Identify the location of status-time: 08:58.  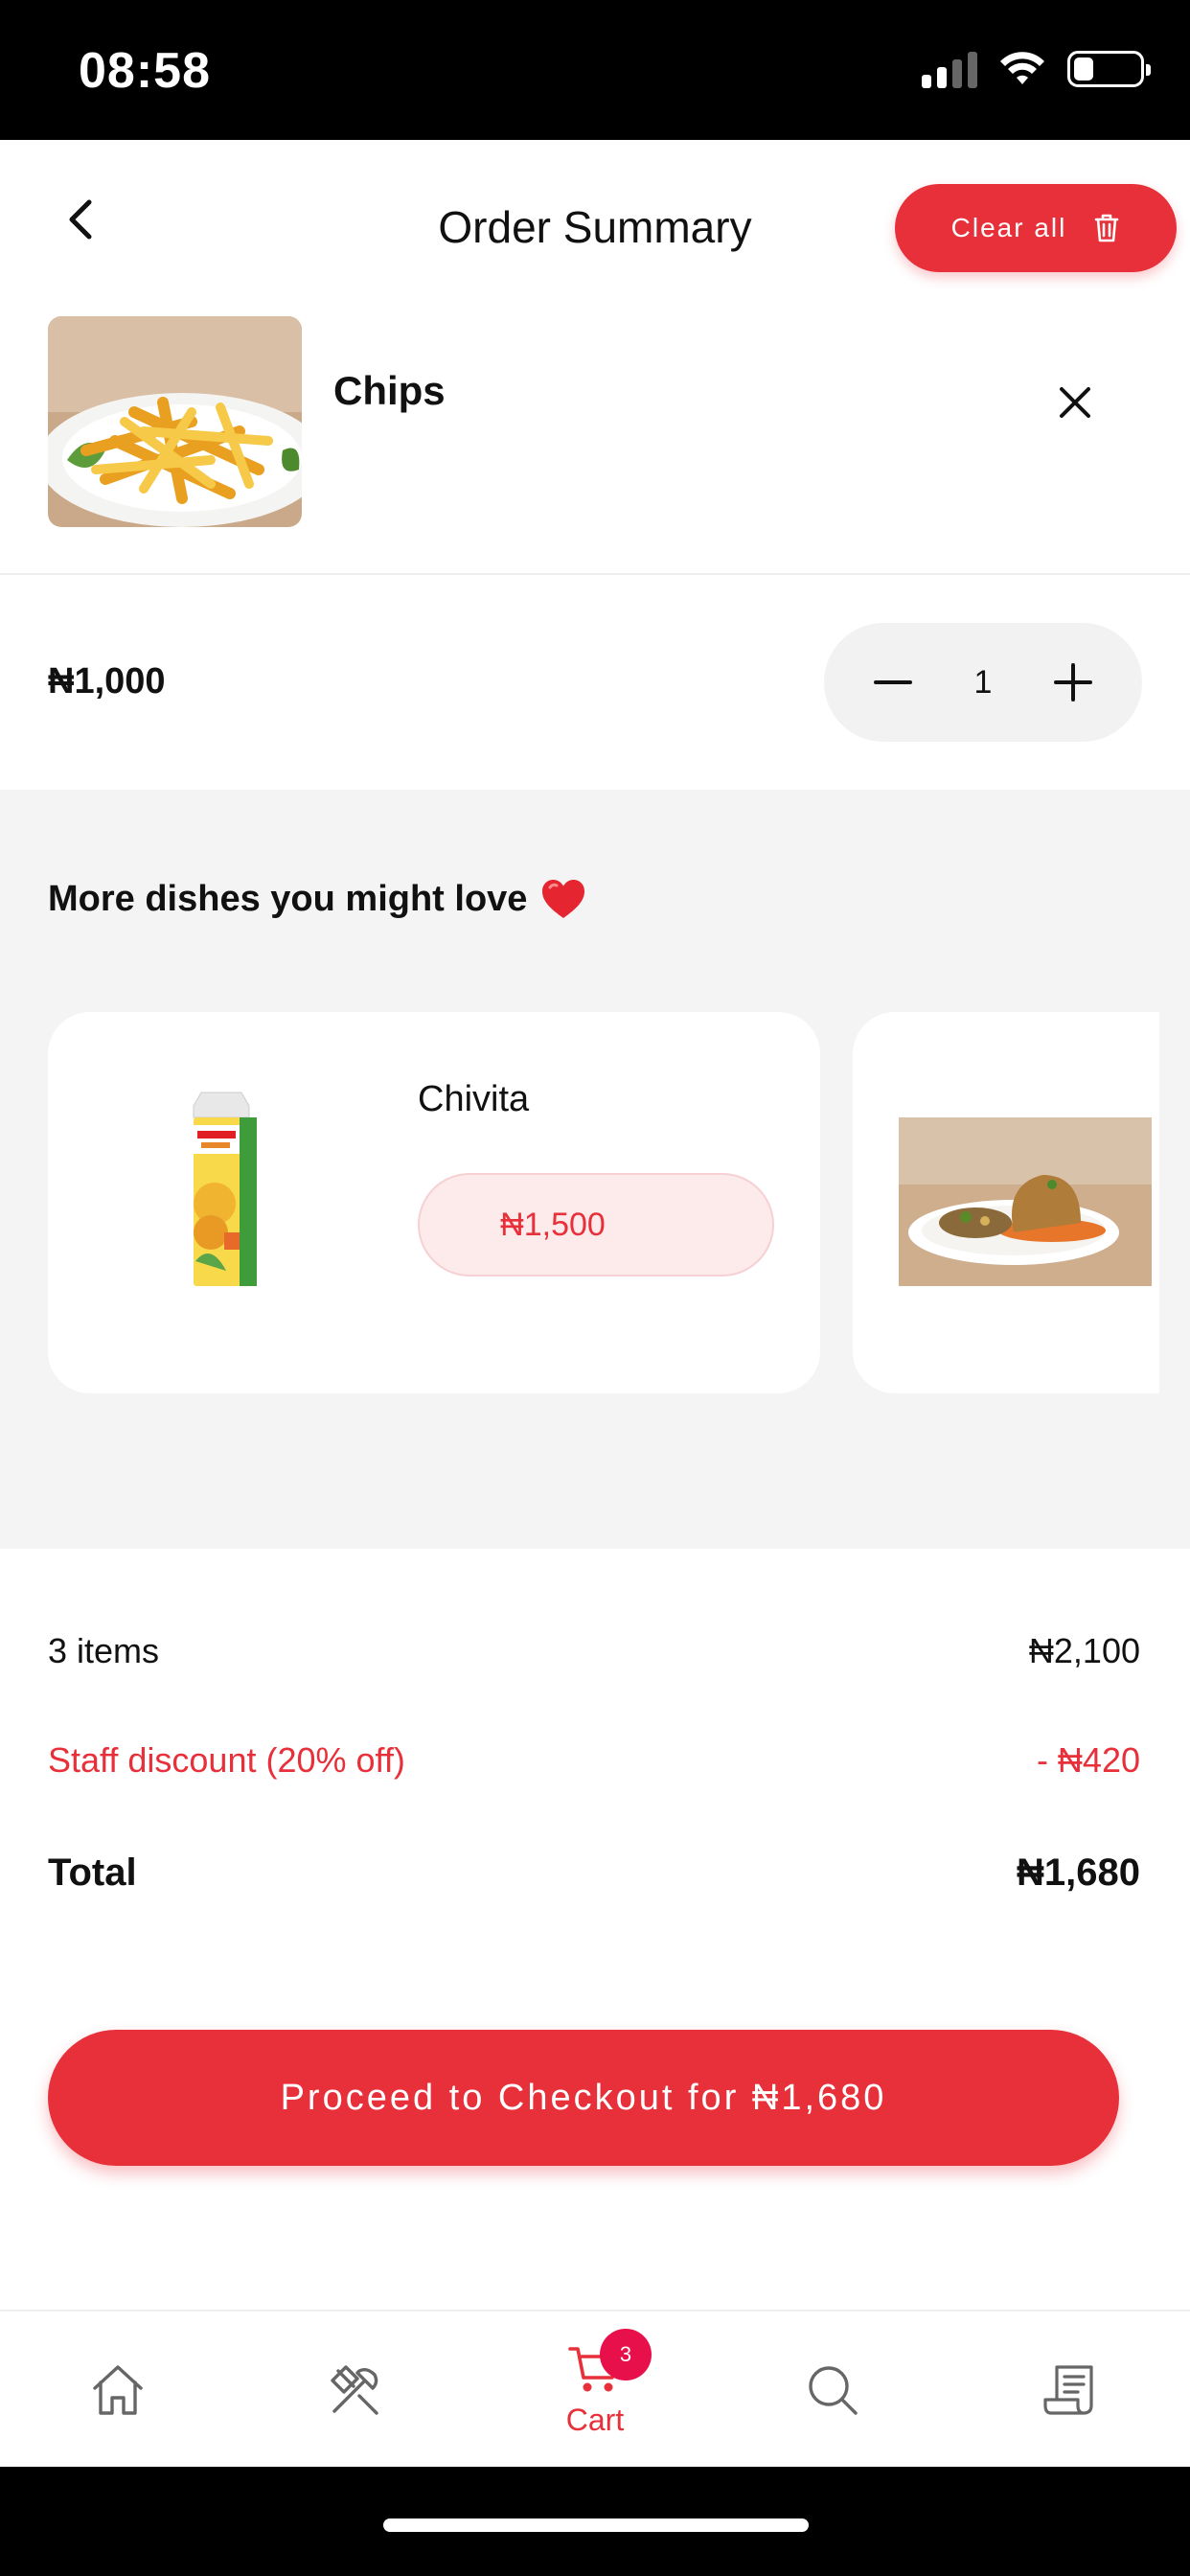
(145, 71).